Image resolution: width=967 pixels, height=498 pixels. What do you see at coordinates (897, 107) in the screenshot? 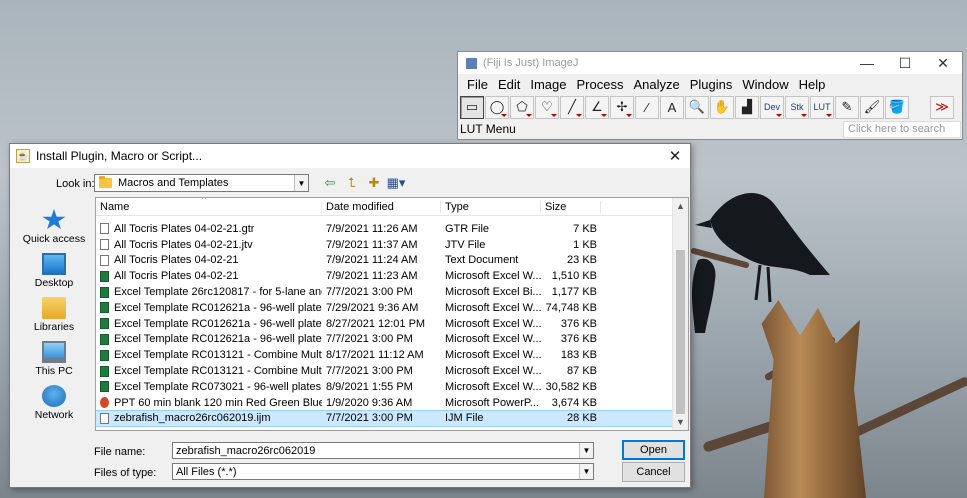
I see `flood-fill-tool-icon: 🪣` at bounding box center [897, 107].